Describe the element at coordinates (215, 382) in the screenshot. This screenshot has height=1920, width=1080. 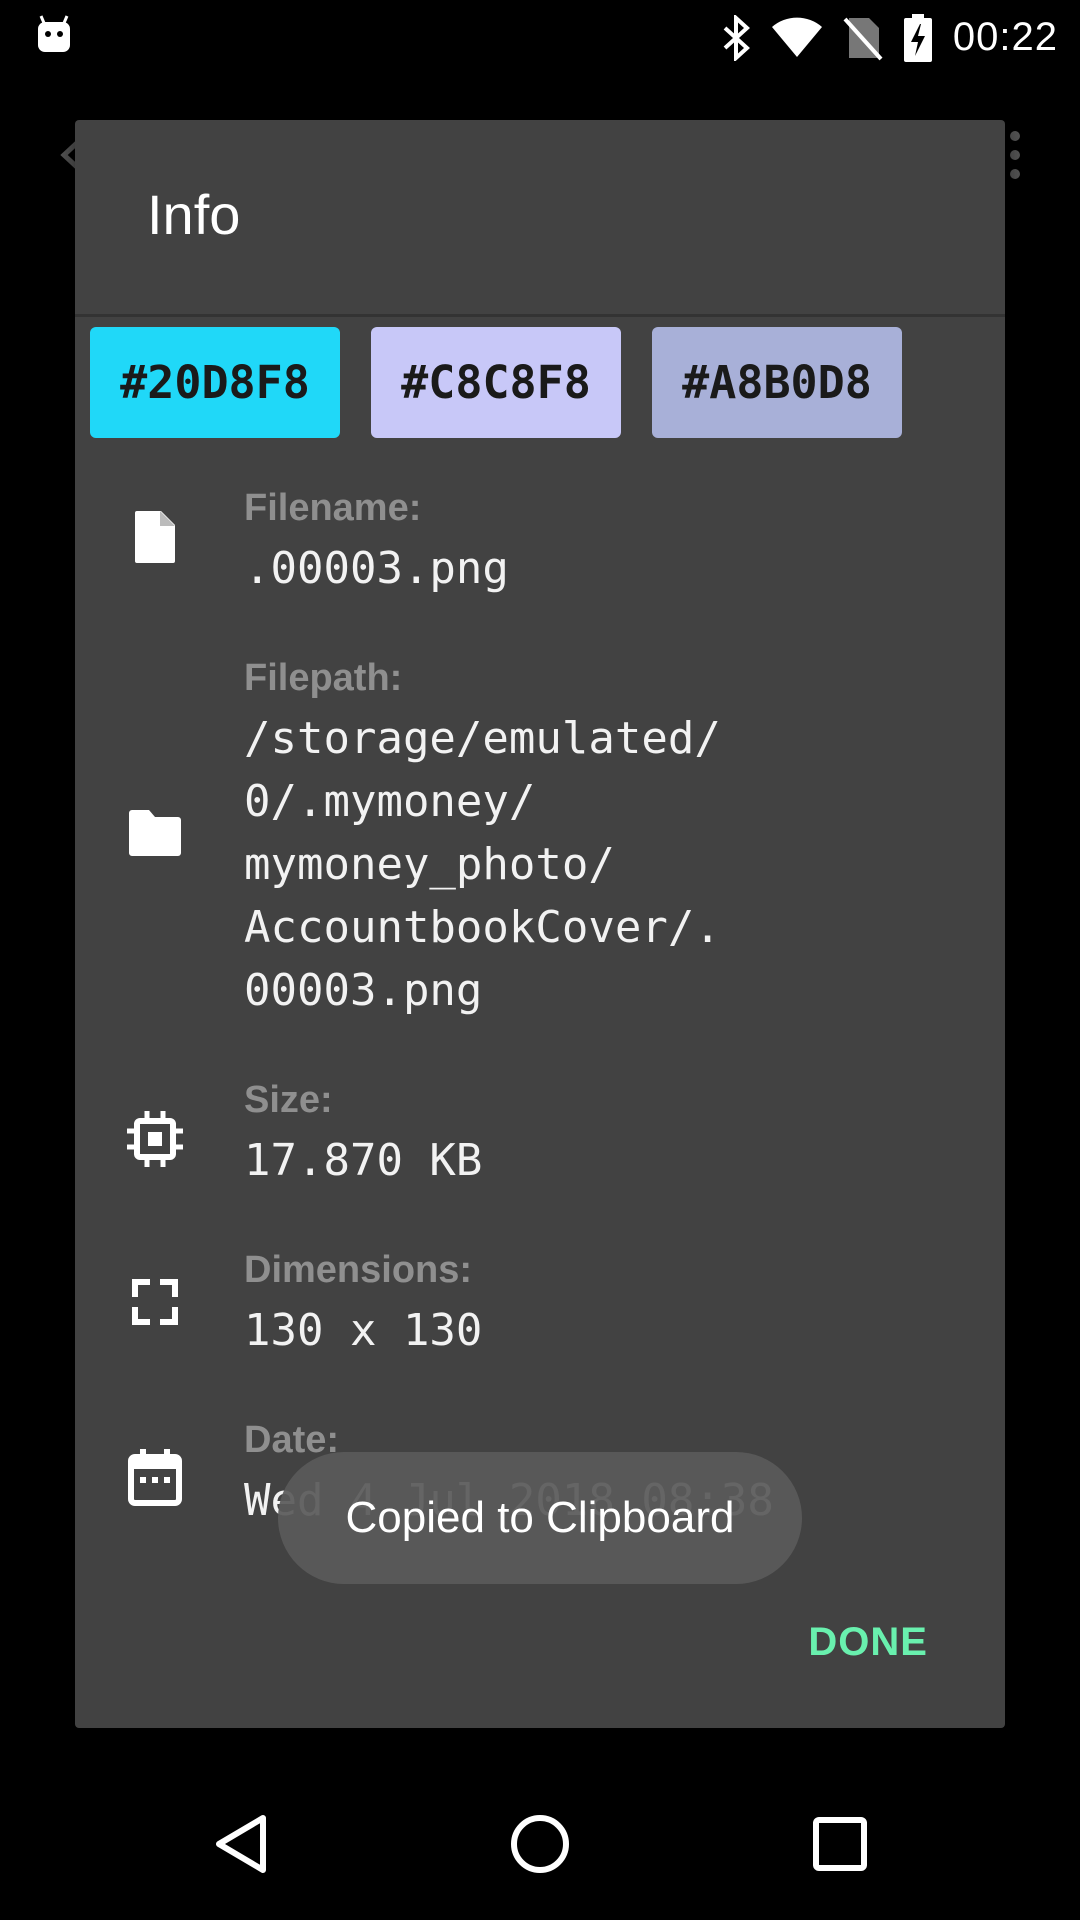
I see `color-swatch-1: #20D8F8` at that location.